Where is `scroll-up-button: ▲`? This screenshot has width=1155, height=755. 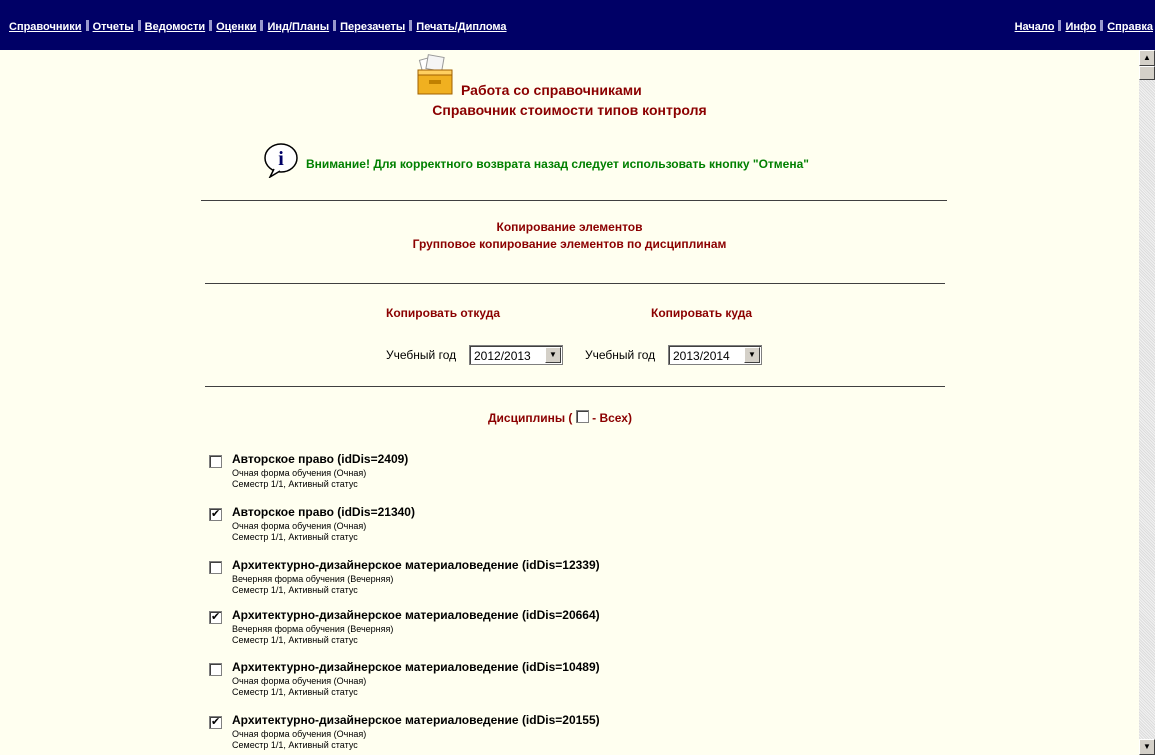
scroll-up-button: ▲ is located at coordinates (1147, 58).